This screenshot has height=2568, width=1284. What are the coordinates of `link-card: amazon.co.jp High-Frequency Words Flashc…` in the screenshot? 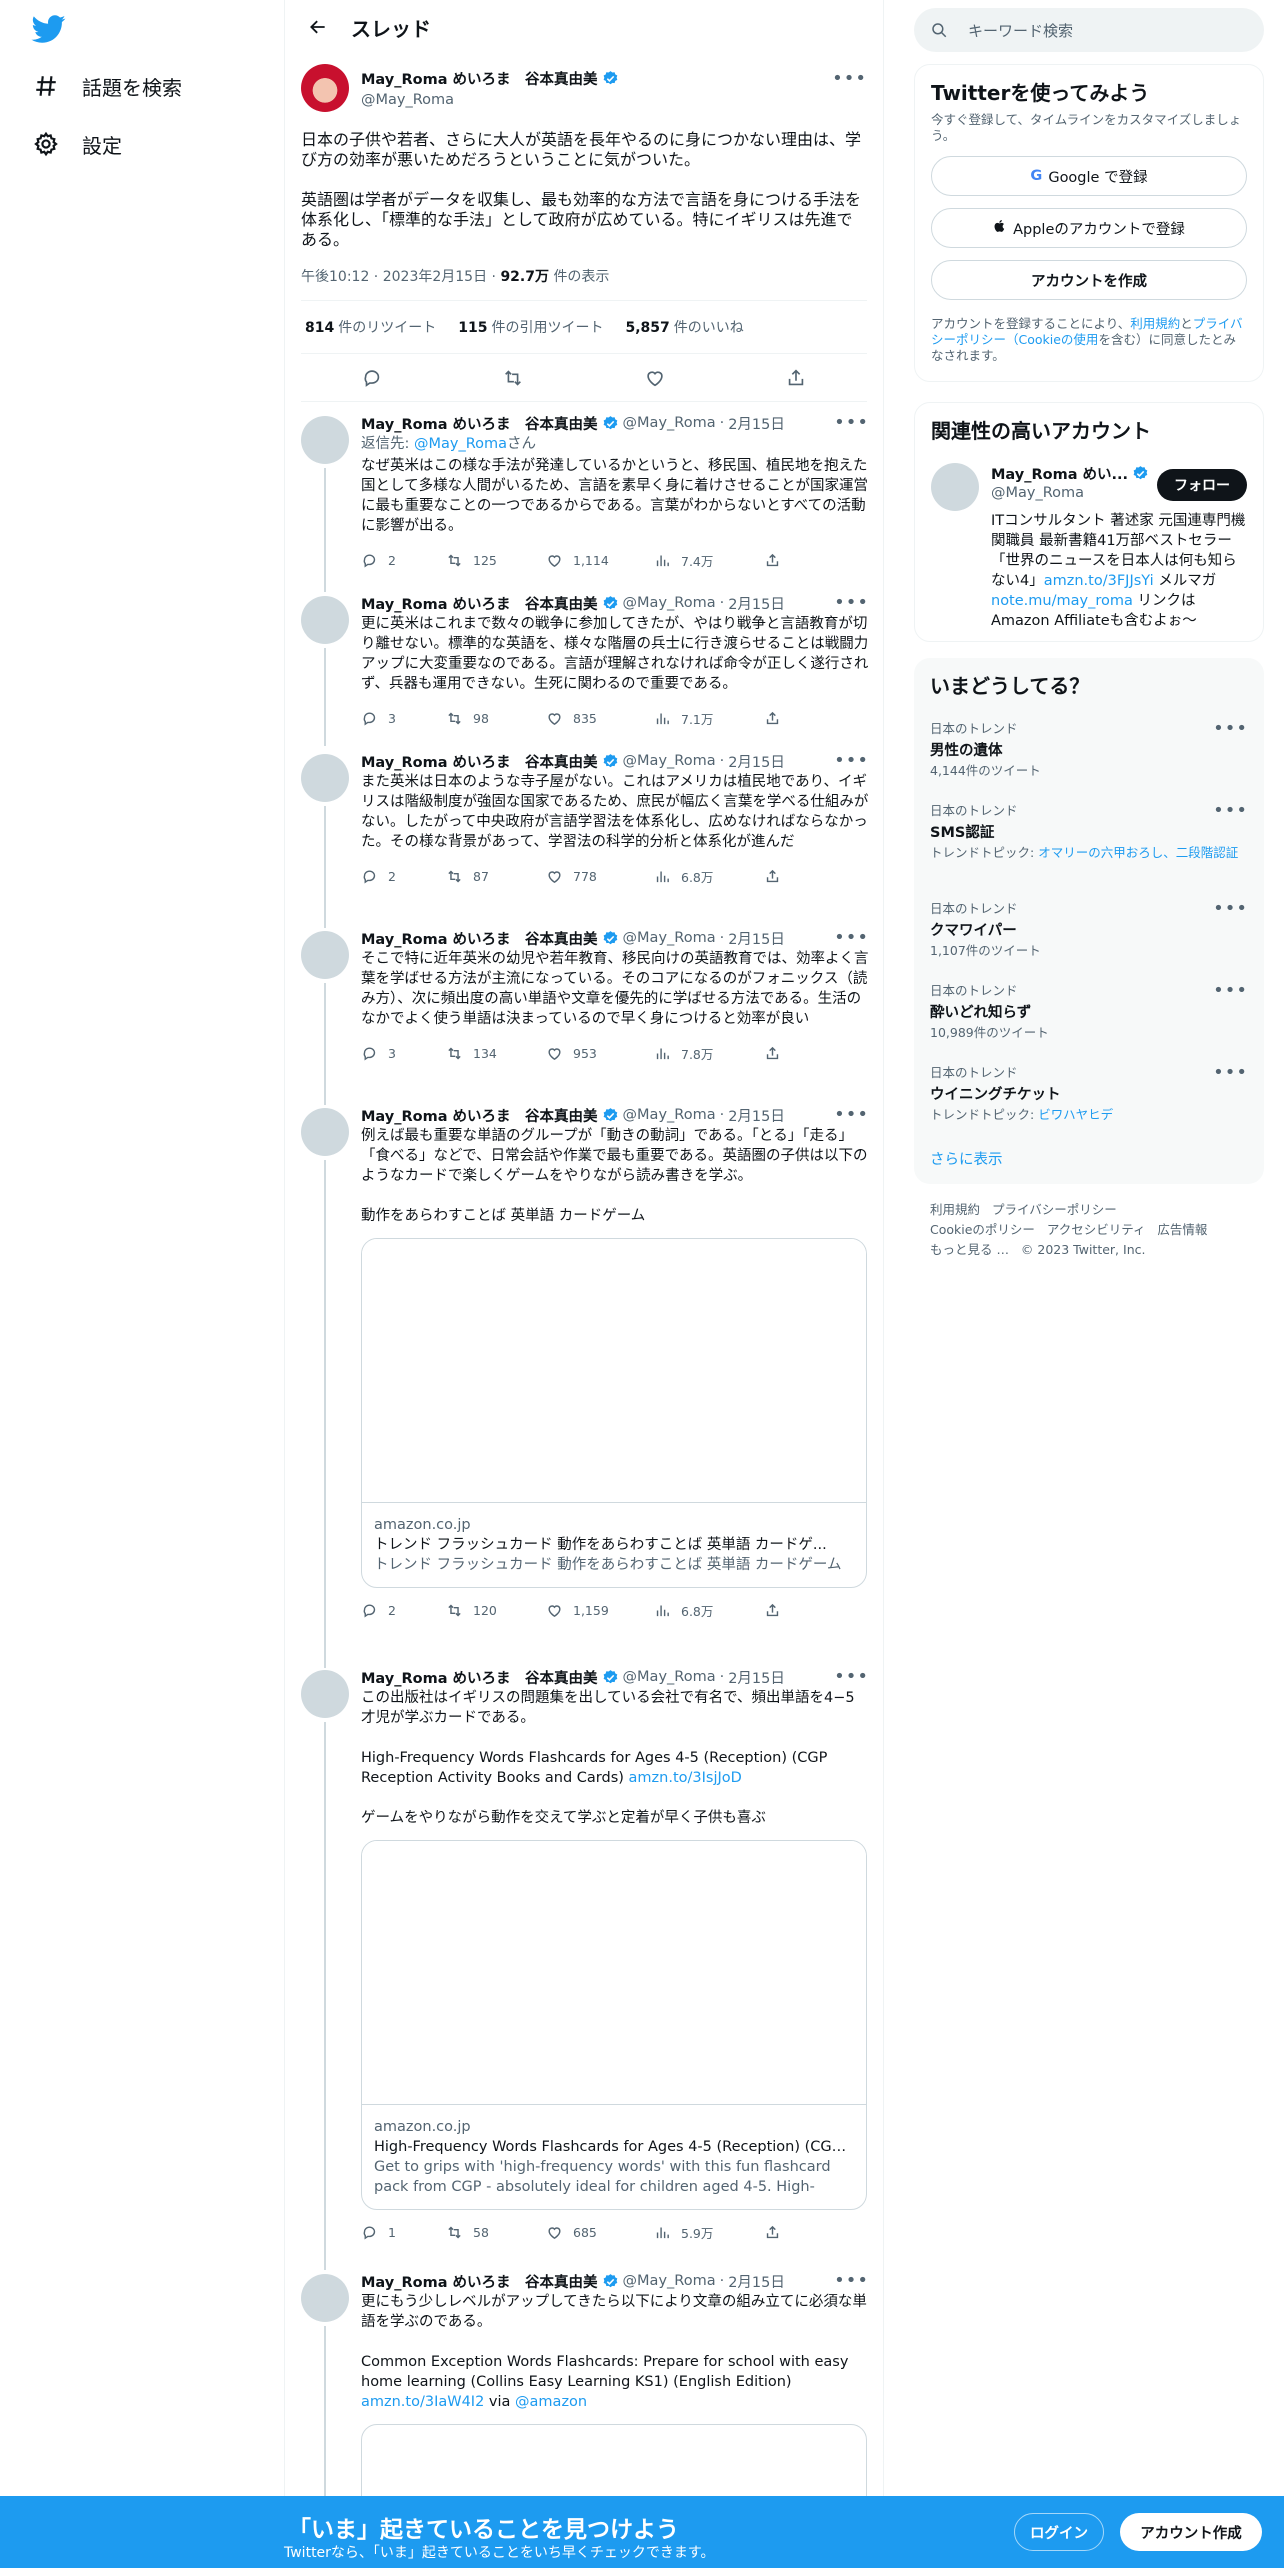 It's located at (614, 2025).